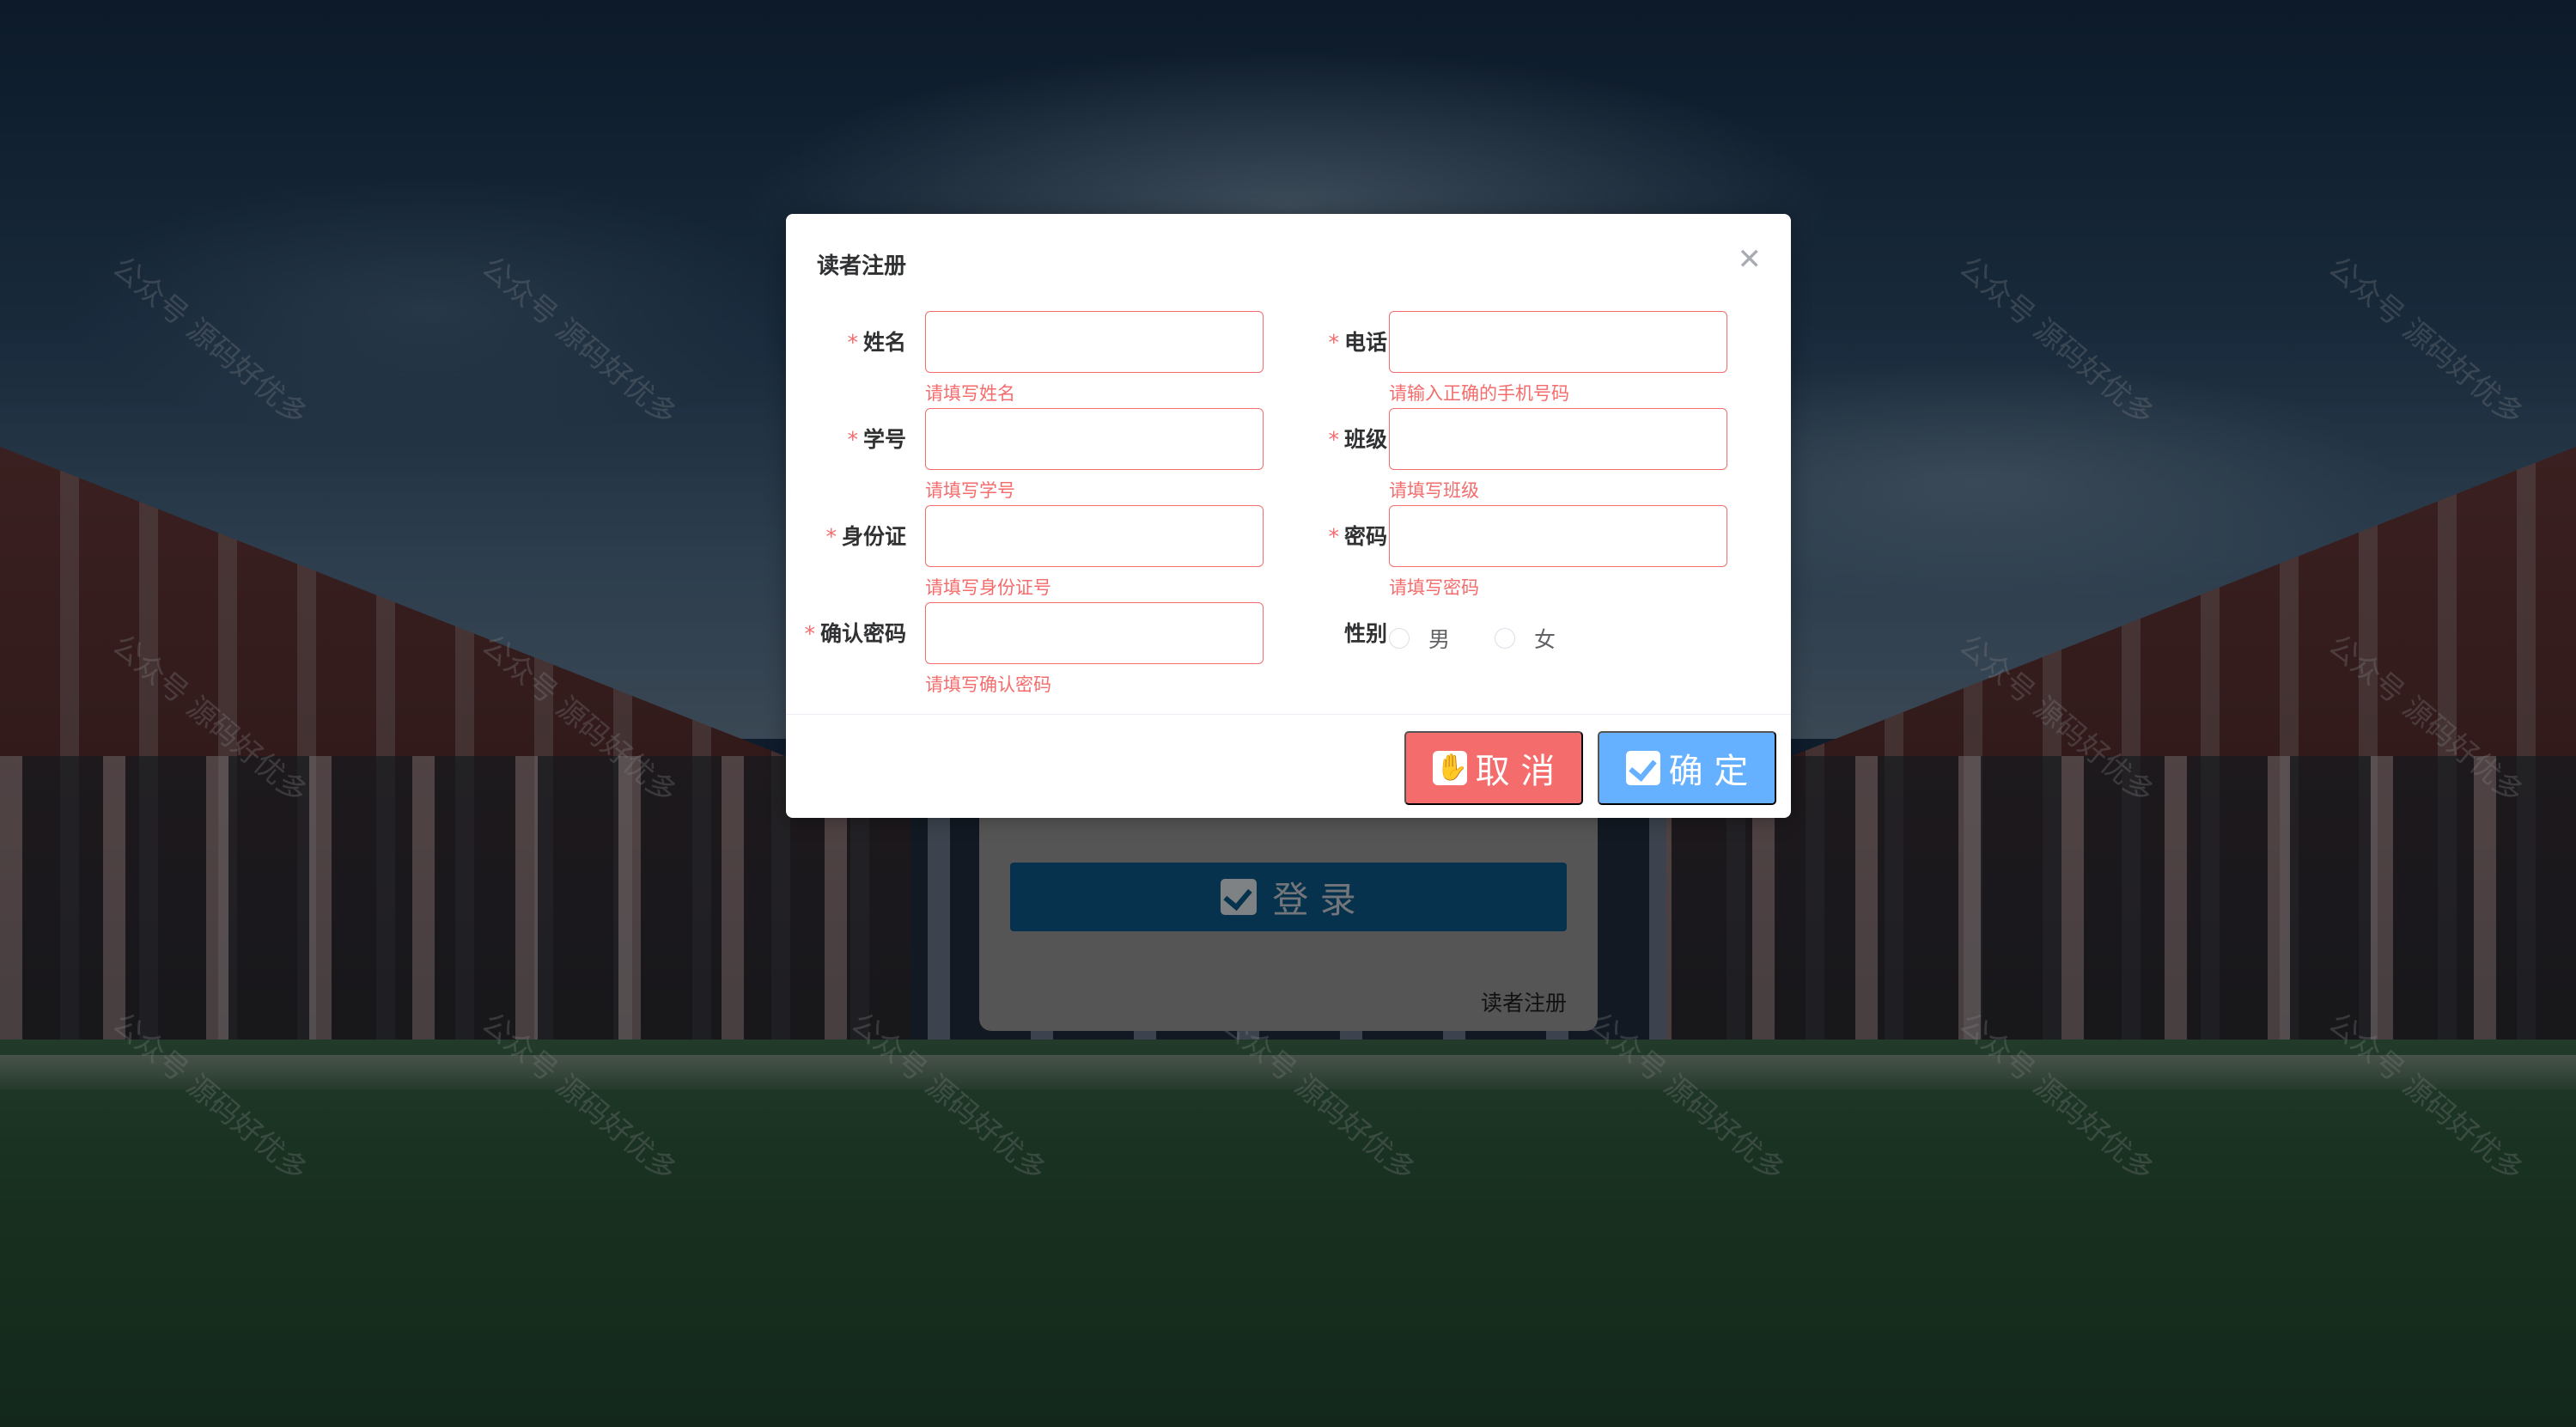  What do you see at coordinates (855, 633) in the screenshot?
I see `form-label-confirm-password: * 确认密码` at bounding box center [855, 633].